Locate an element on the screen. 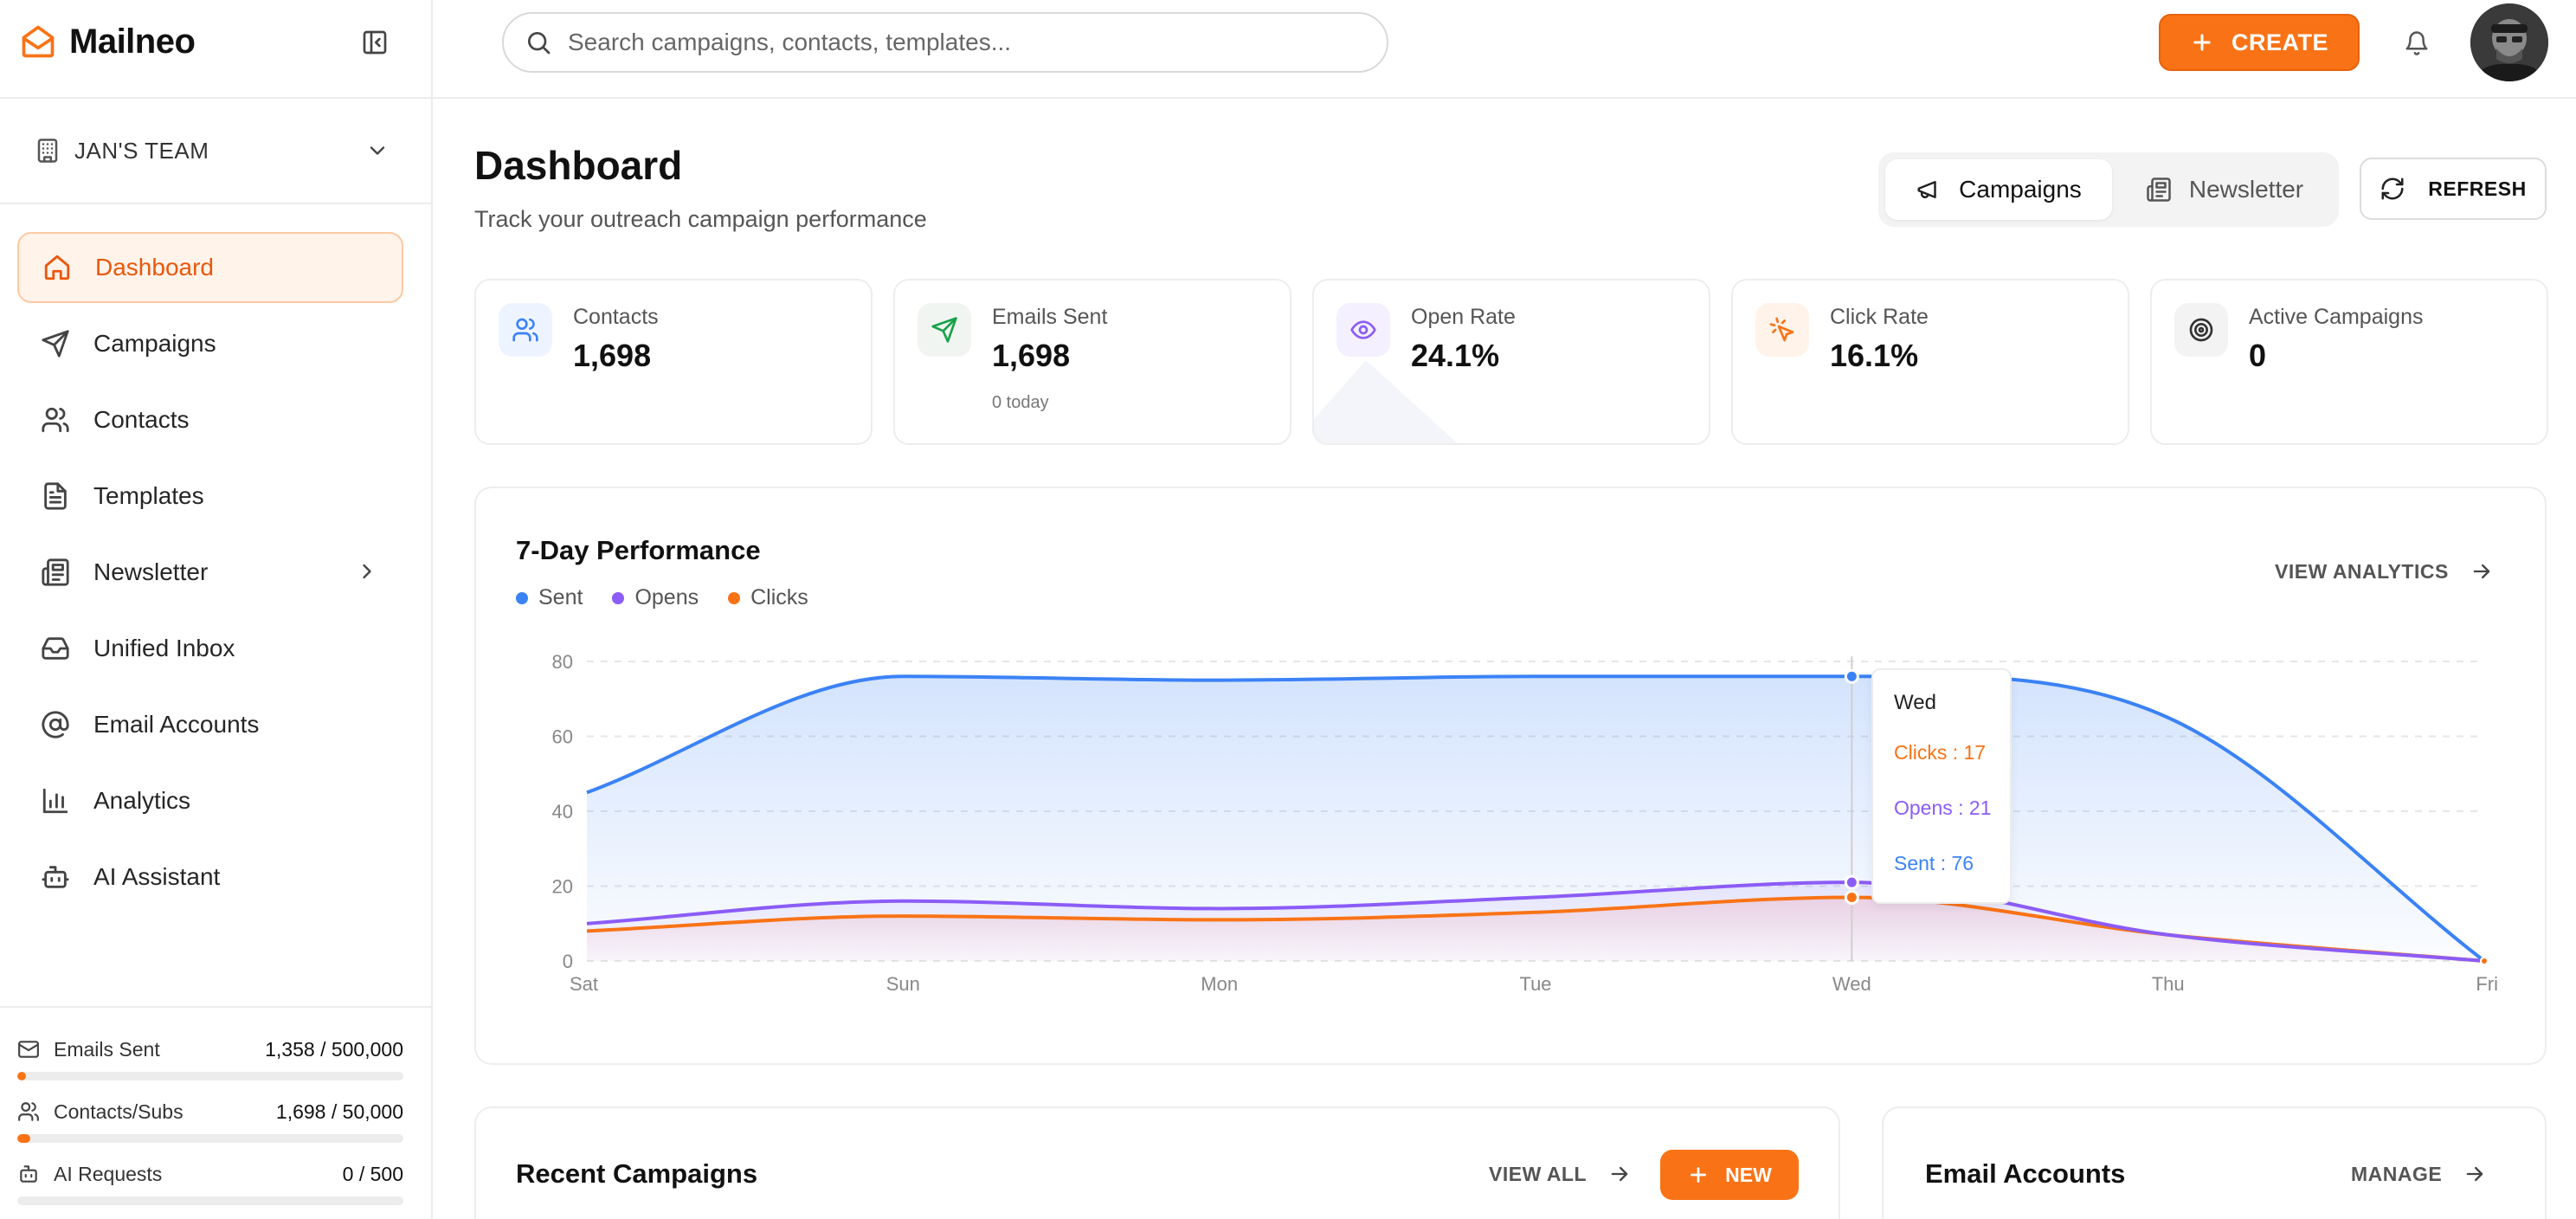 The width and height of the screenshot is (2576, 1219). tooltip-day: Wed is located at coordinates (1915, 702).